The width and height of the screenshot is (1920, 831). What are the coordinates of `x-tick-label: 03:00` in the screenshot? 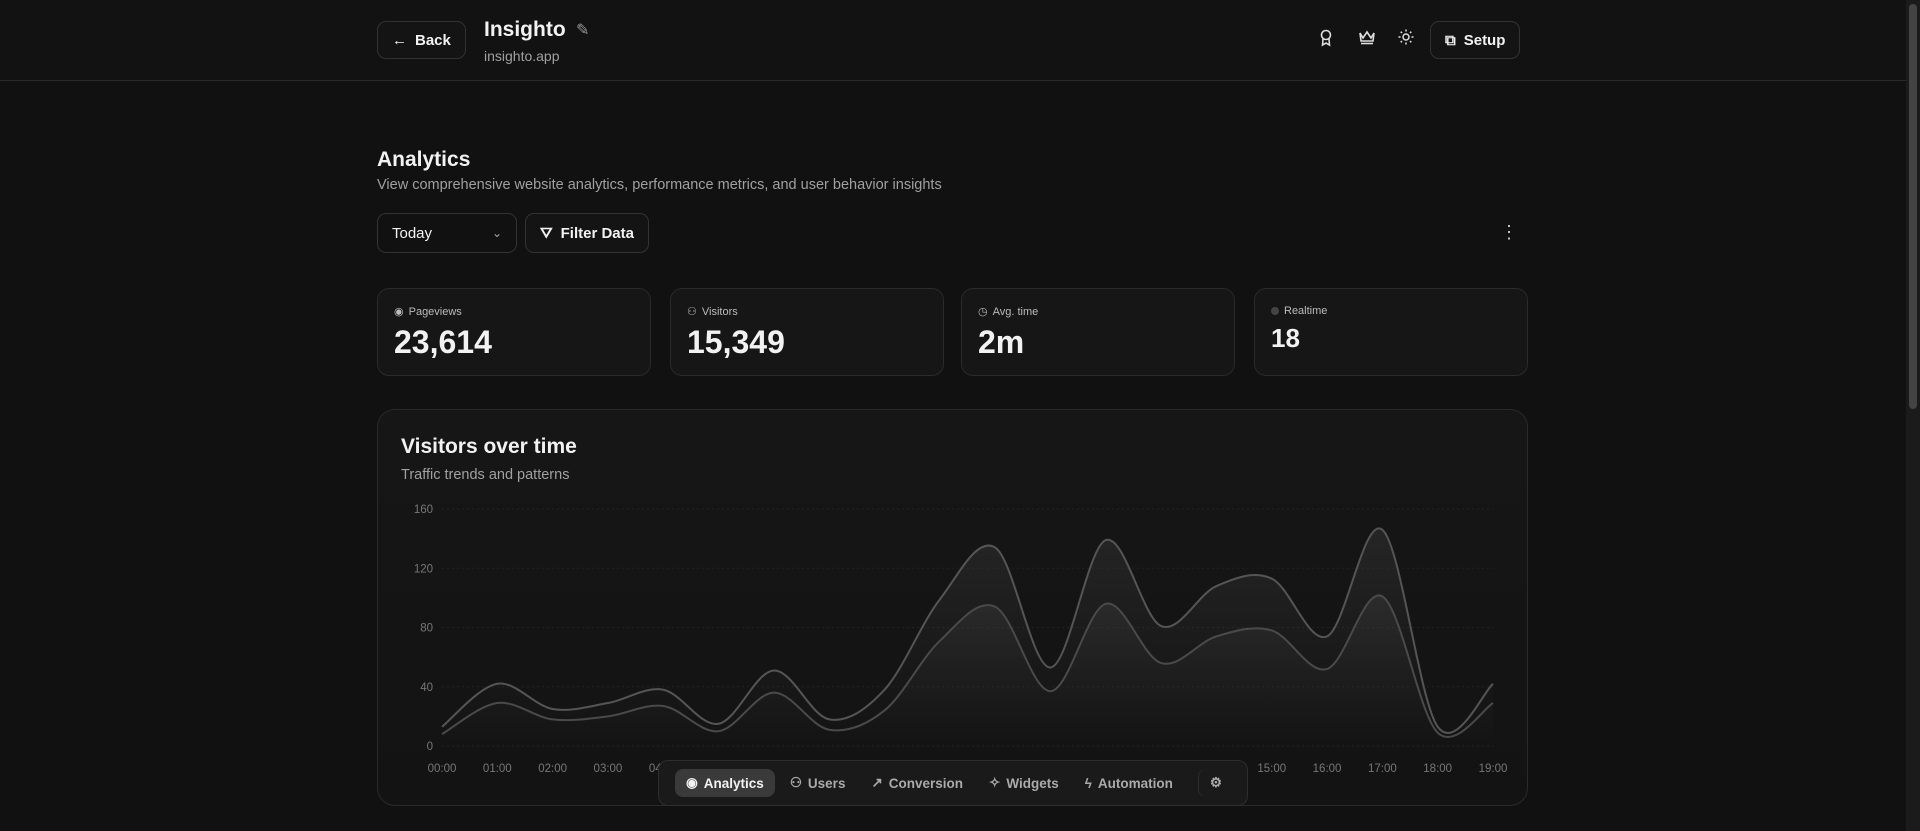 It's located at (608, 769).